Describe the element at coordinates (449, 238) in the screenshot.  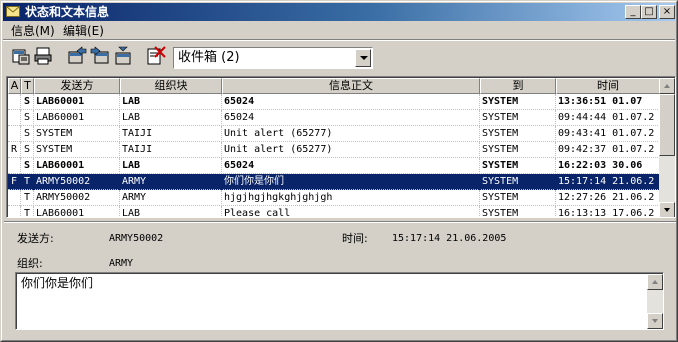
I see `detail-time-value: 15:17:14 21.06.2005` at that location.